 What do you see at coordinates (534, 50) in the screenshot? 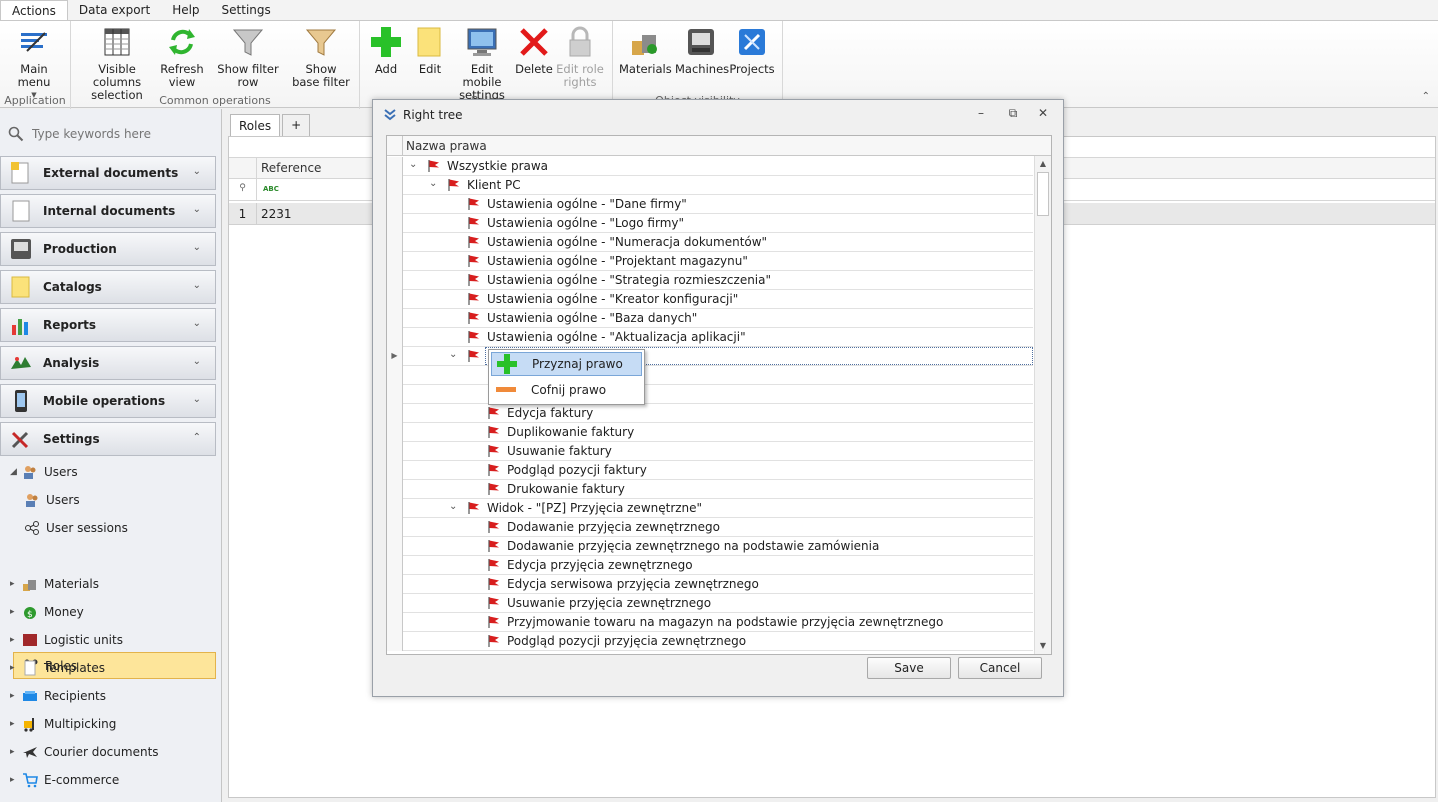
I see `delete-button: Delete` at bounding box center [534, 50].